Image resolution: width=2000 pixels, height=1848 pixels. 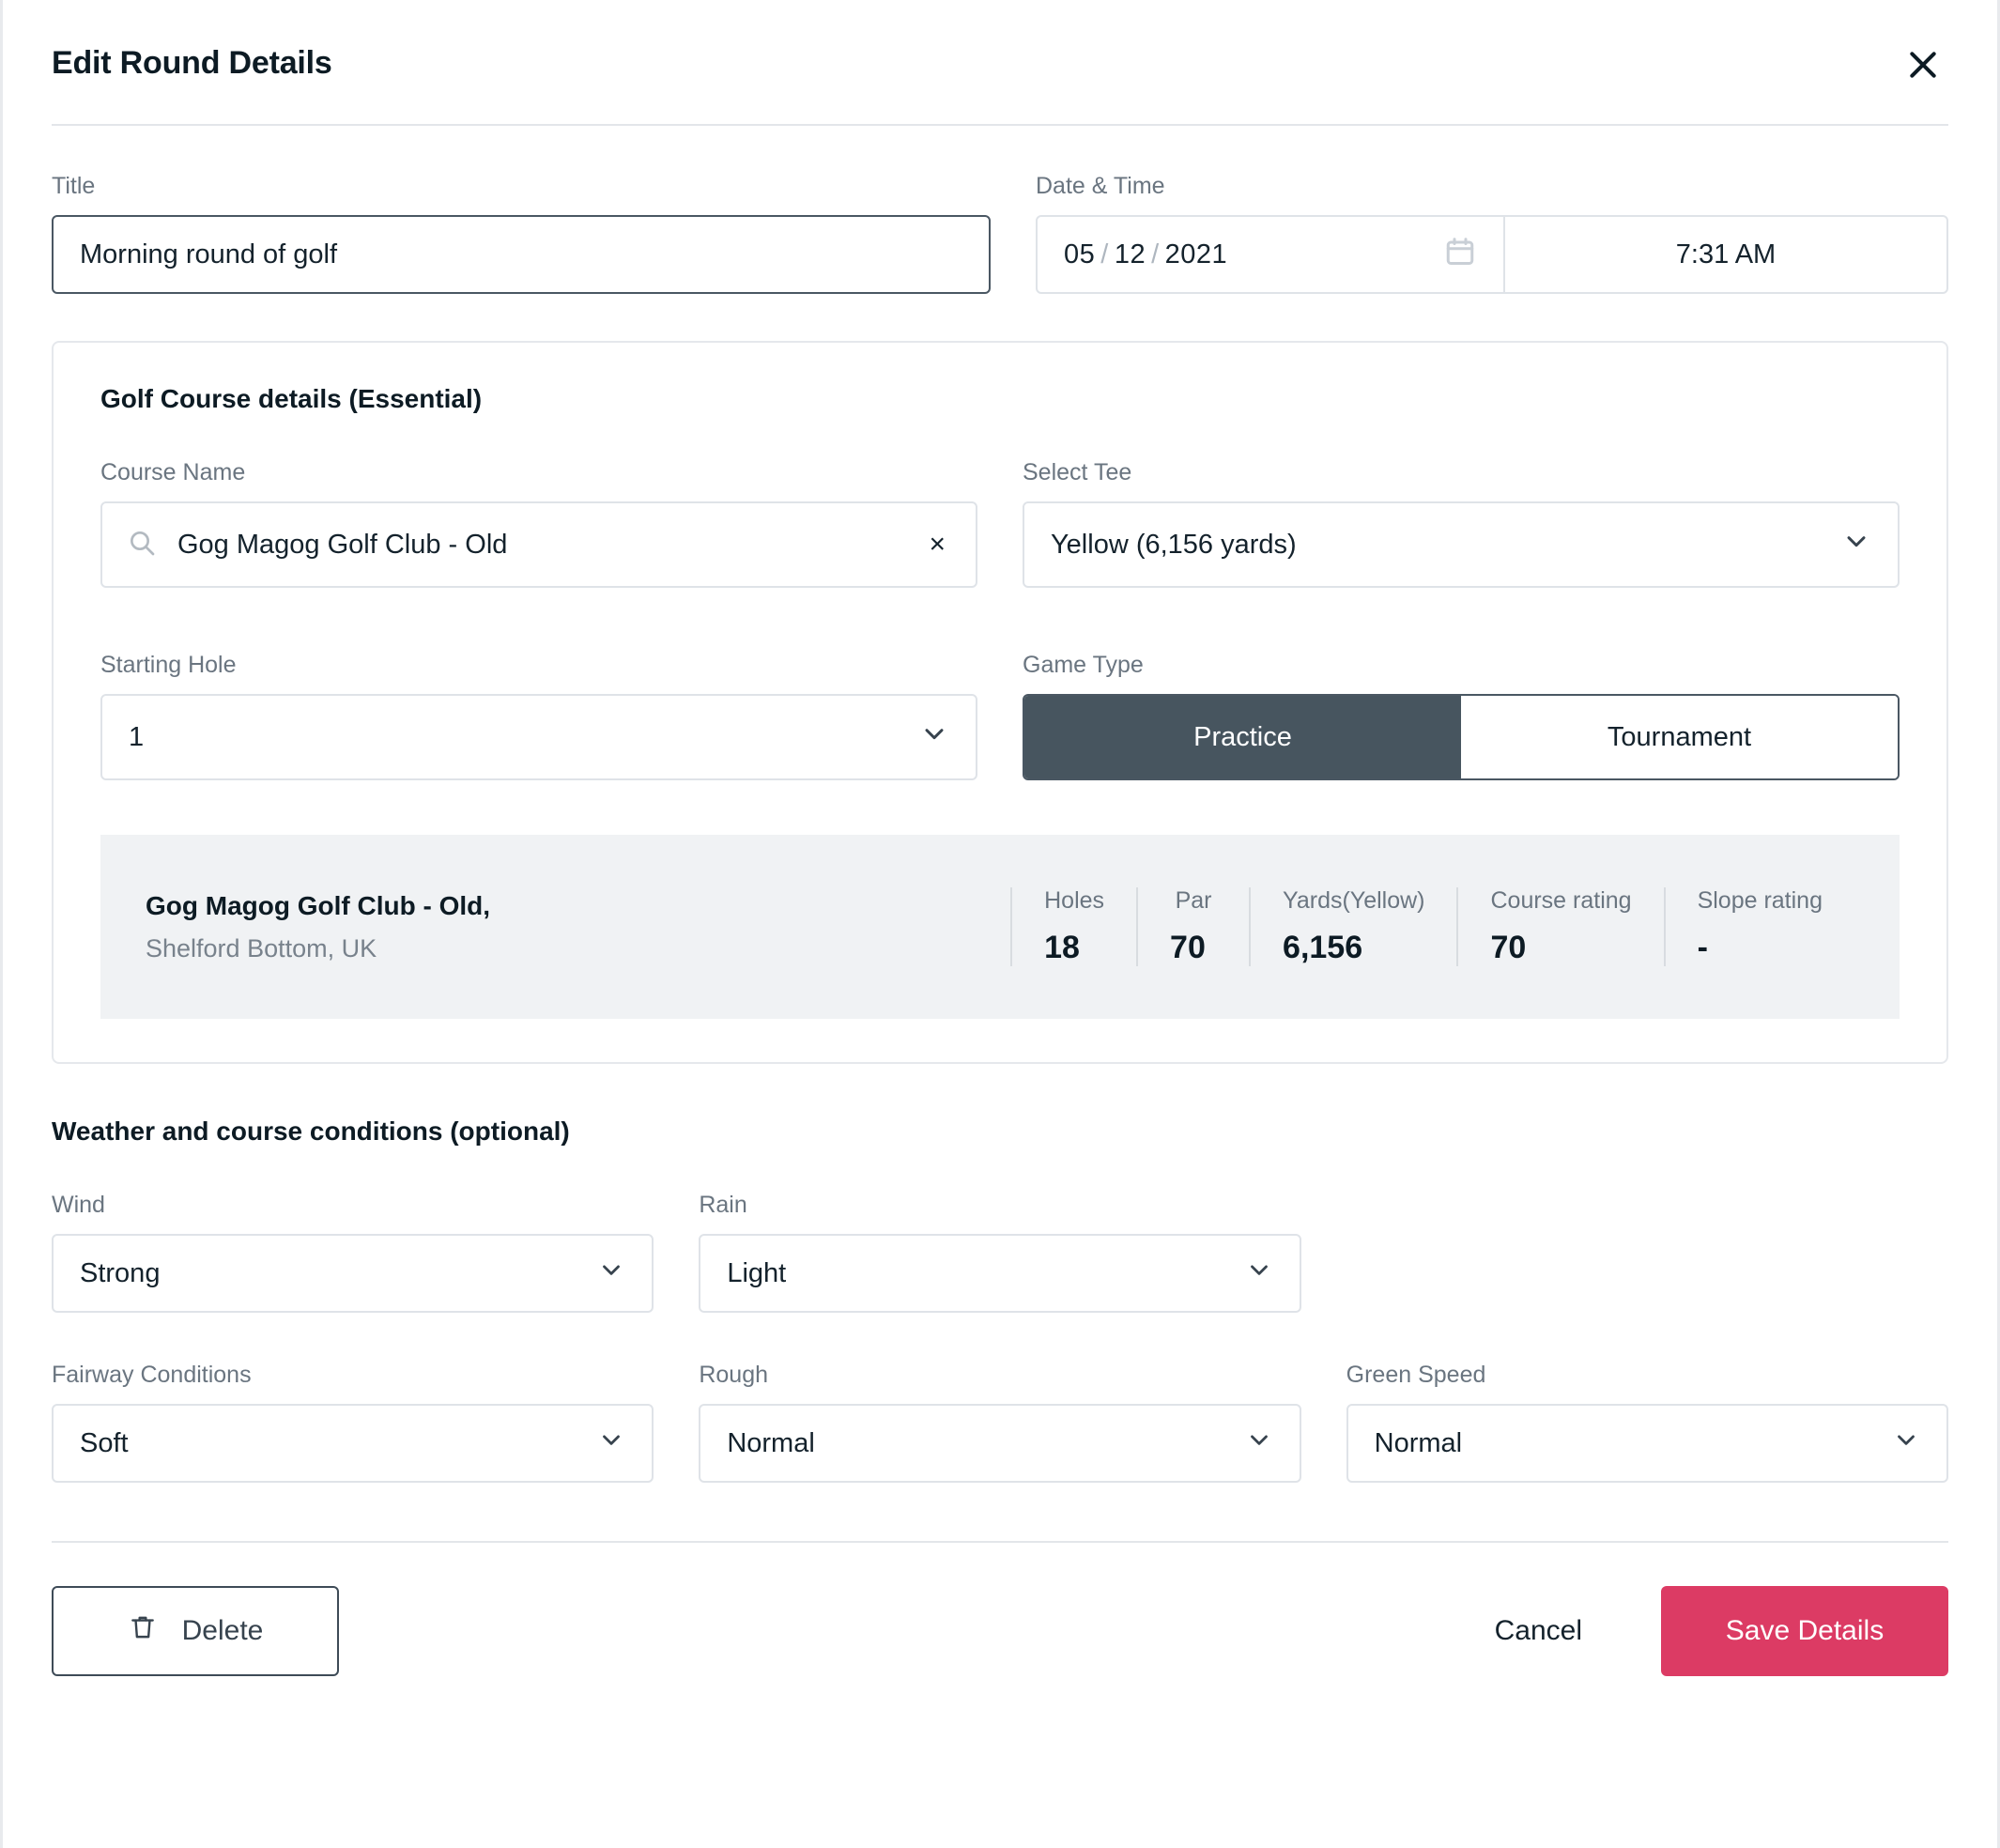 I want to click on dialog-title: Edit Round Details, so click(x=192, y=63).